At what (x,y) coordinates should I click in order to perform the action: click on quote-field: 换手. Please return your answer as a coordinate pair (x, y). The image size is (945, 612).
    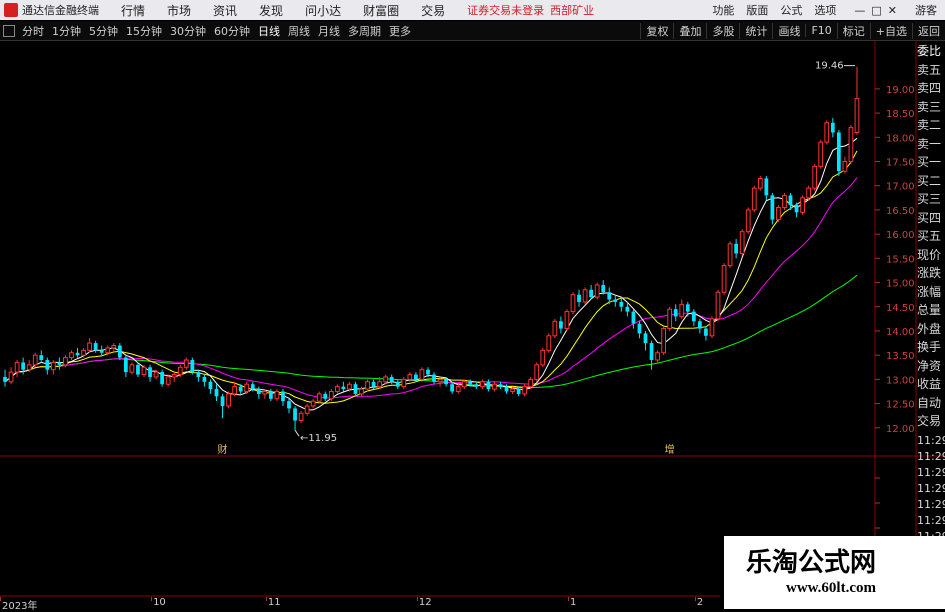
    Looking at the image, I should click on (931, 347).